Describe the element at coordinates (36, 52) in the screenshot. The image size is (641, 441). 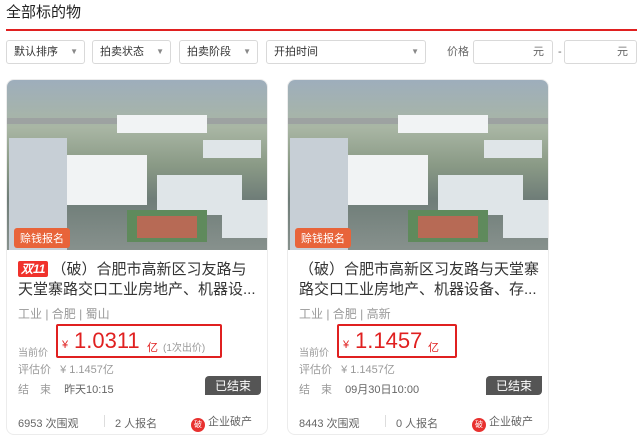
I see `sort-label: 默认排序` at that location.